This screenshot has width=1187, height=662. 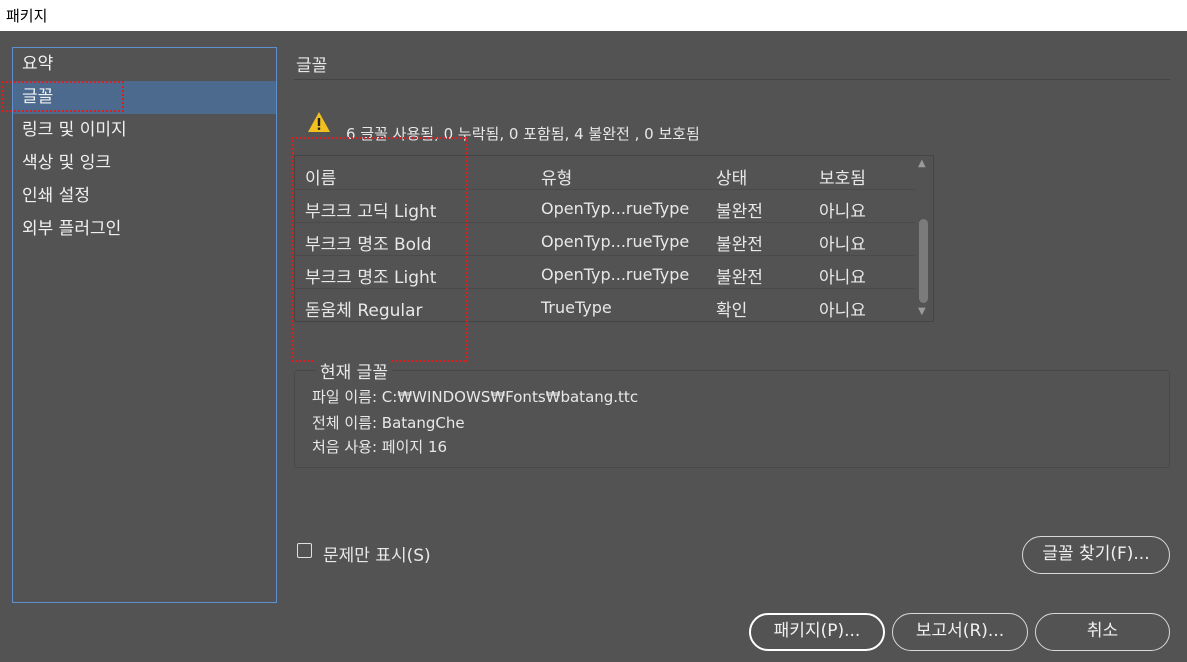 I want to click on sidebar-item-label: 외부 플러그인, so click(x=72, y=229).